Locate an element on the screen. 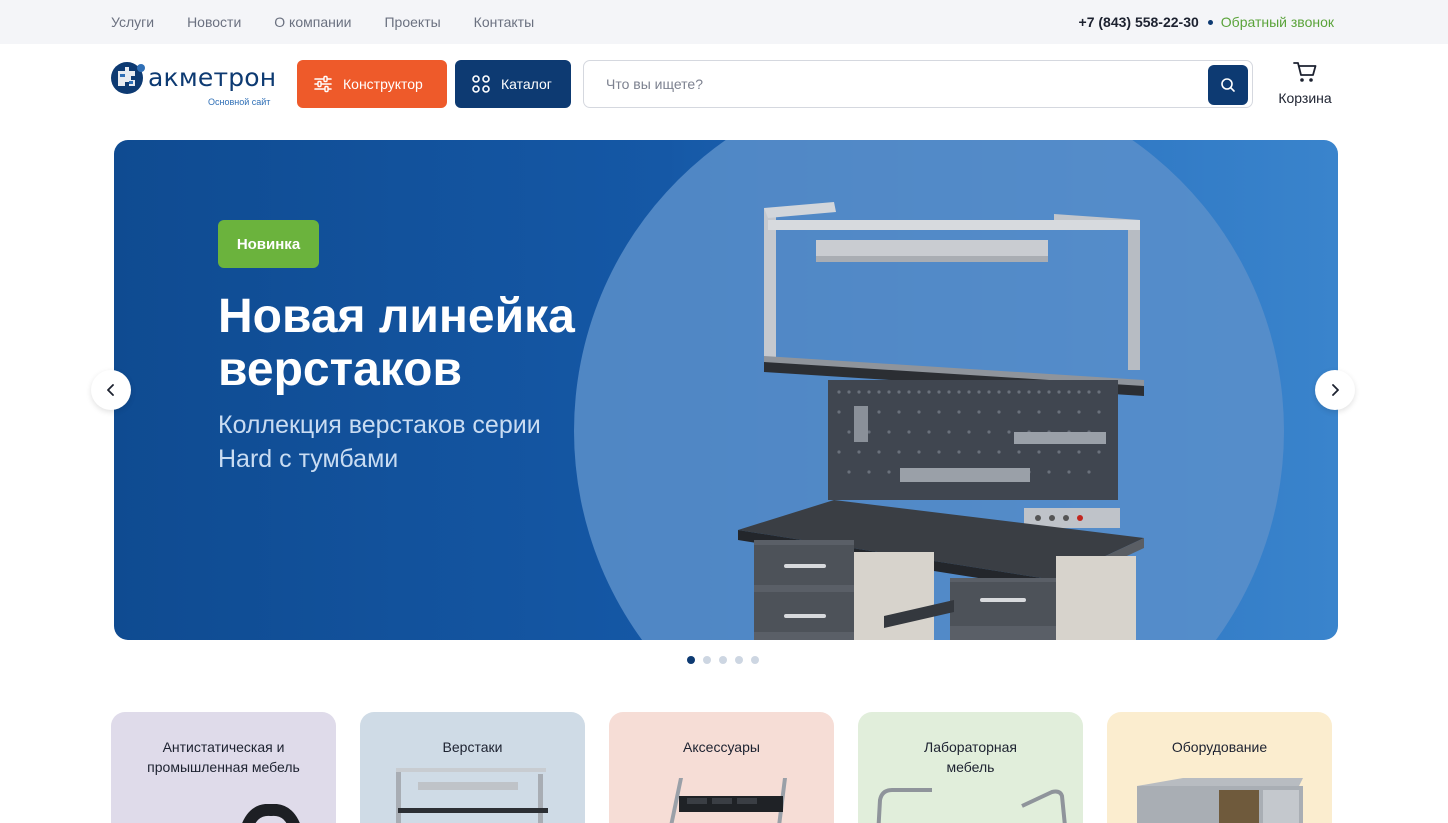  grid-icon is located at coordinates (481, 84).